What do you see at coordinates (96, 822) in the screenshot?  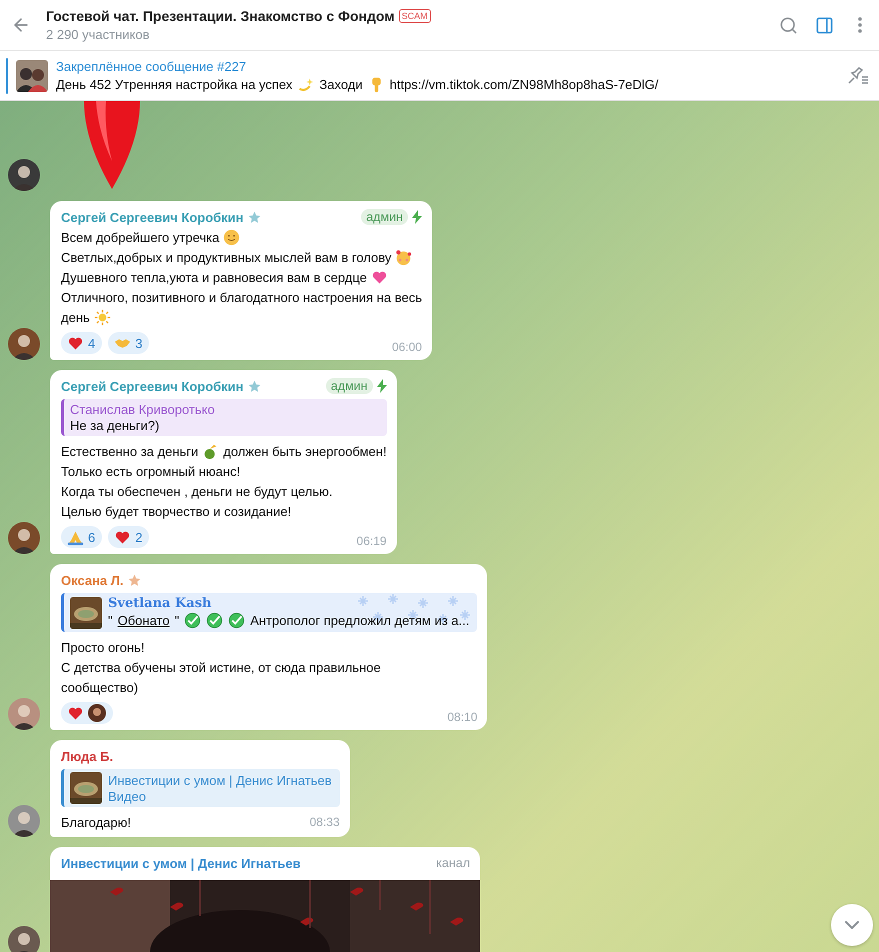 I see `message-text: Благодарю!` at bounding box center [96, 822].